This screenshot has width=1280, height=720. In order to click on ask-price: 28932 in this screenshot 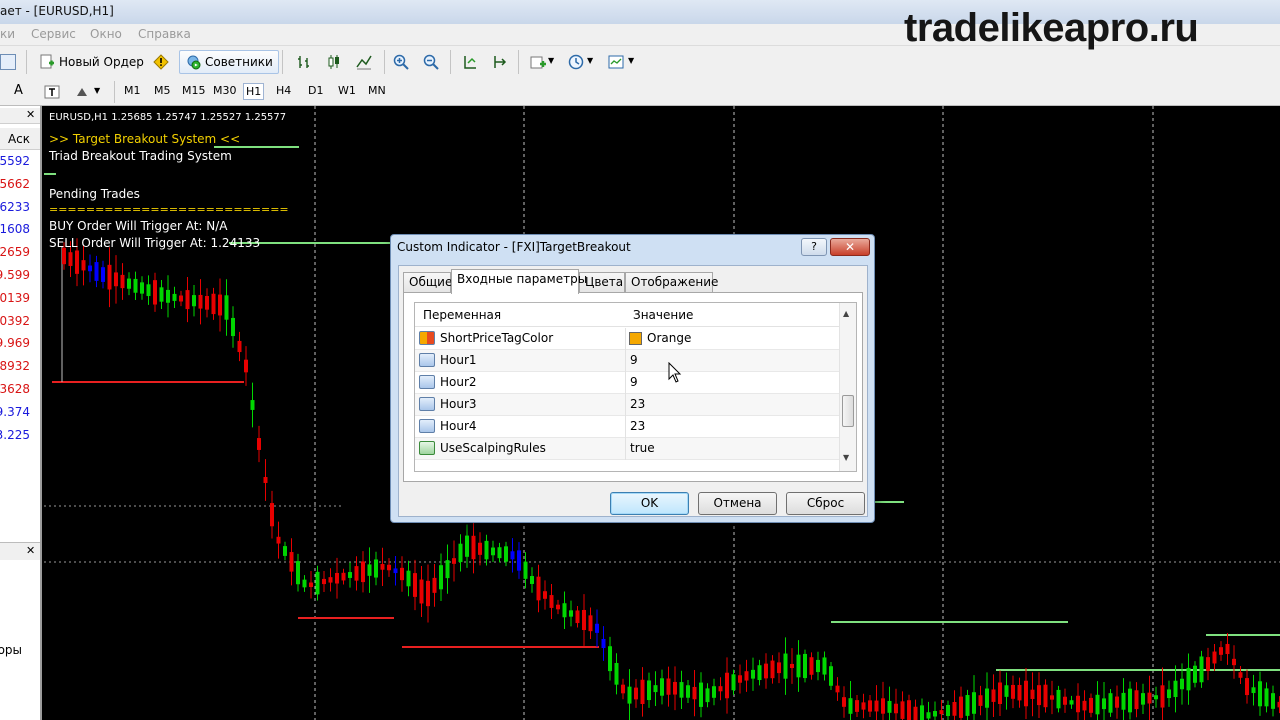, I will do `click(15, 366)`.